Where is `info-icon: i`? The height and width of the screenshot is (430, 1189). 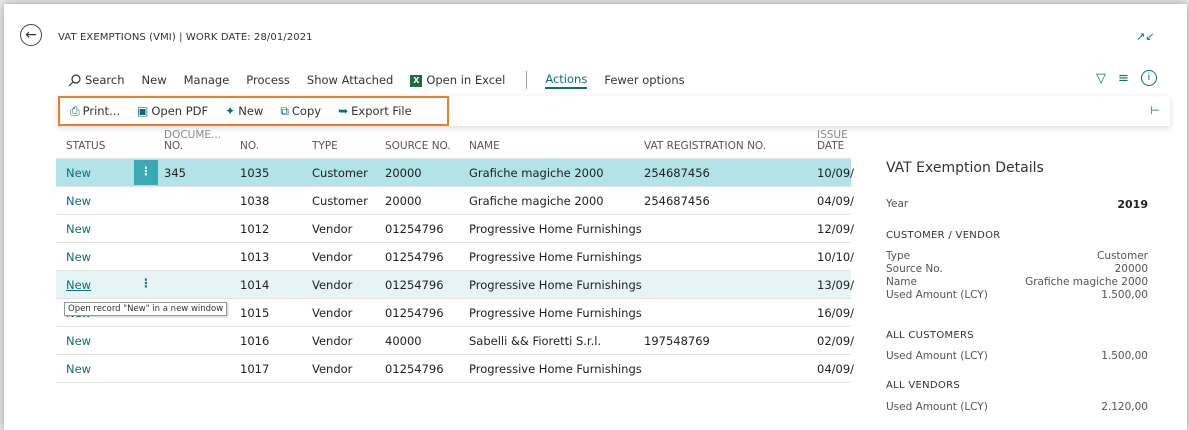 info-icon: i is located at coordinates (1148, 78).